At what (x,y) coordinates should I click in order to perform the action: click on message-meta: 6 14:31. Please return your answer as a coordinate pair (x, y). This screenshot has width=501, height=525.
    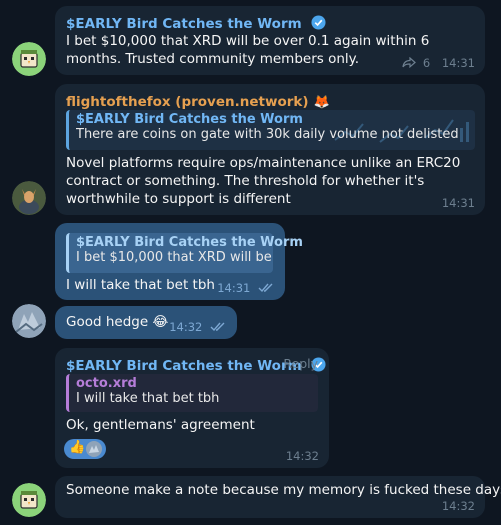
    Looking at the image, I should click on (438, 63).